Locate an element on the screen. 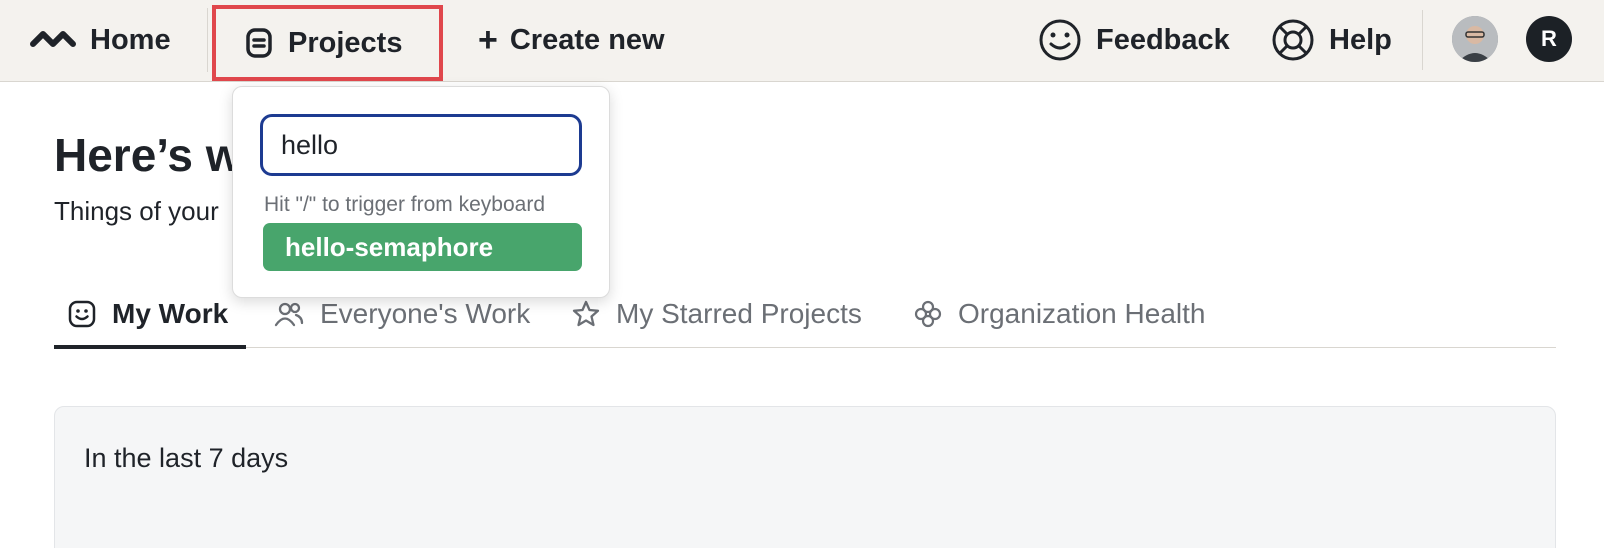  user-photo-avatar is located at coordinates (1475, 39).